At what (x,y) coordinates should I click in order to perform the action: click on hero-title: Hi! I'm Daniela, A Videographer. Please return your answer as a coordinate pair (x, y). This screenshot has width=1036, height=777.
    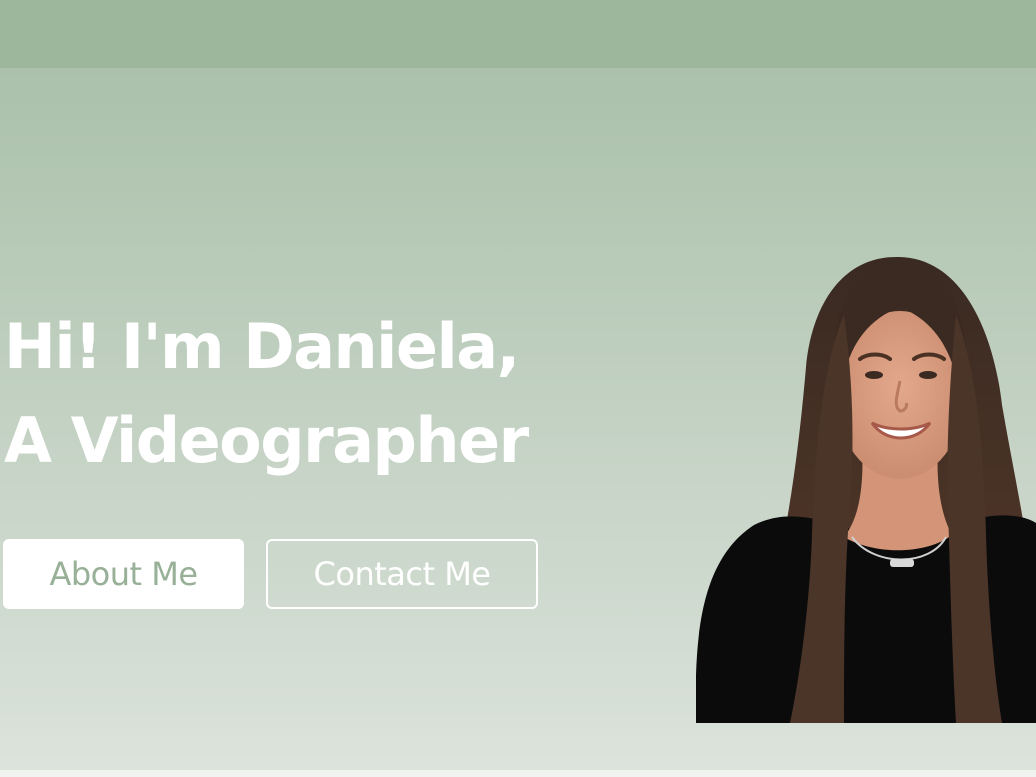
    Looking at the image, I should click on (266, 394).